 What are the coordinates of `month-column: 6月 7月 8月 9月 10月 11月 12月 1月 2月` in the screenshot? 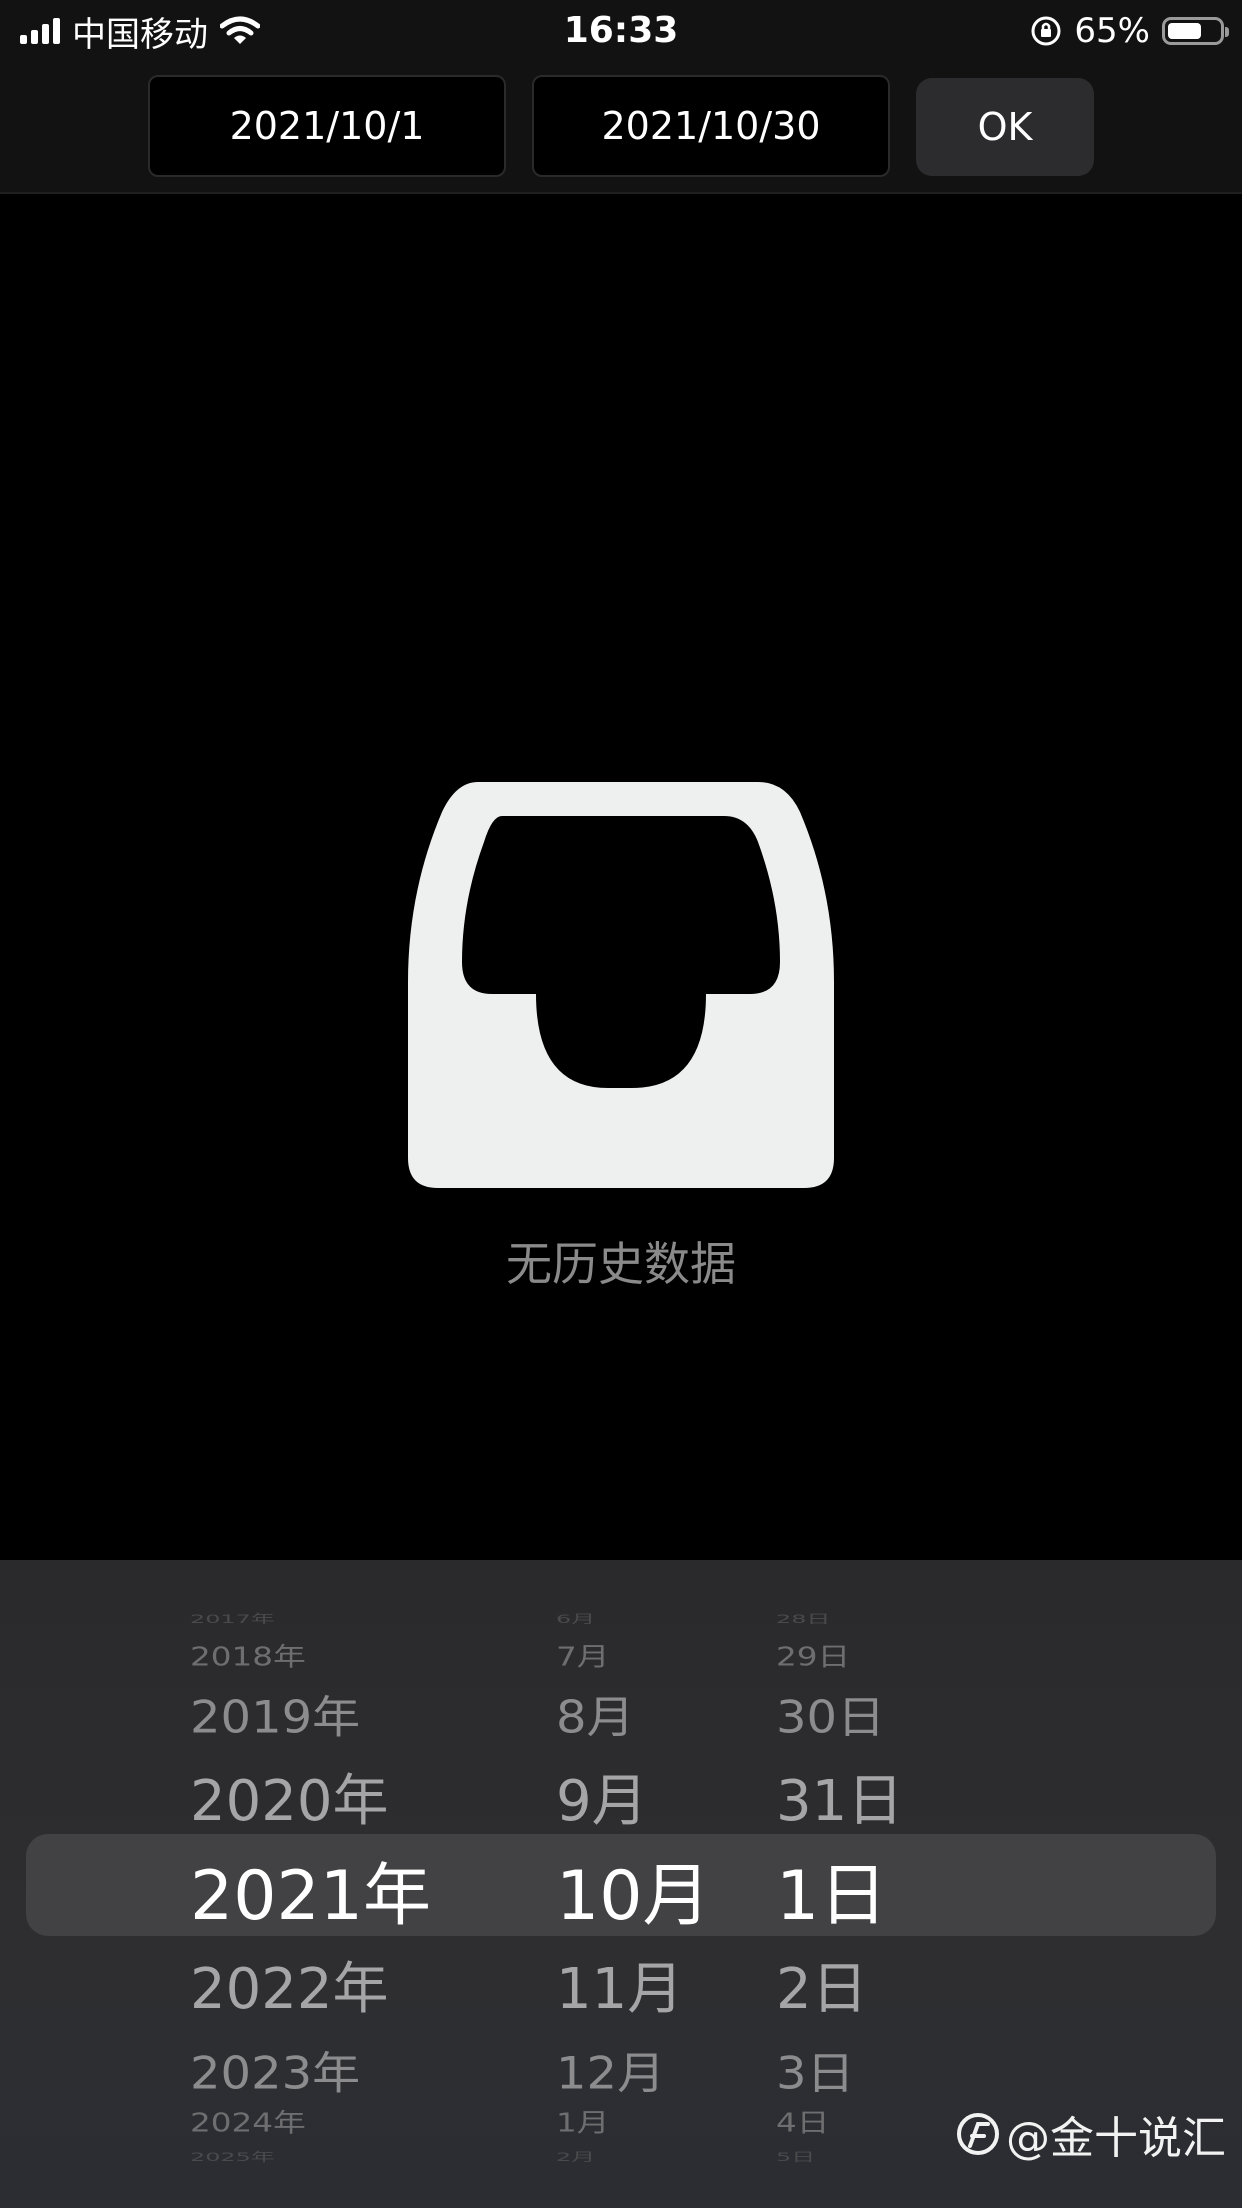 It's located at (646, 1884).